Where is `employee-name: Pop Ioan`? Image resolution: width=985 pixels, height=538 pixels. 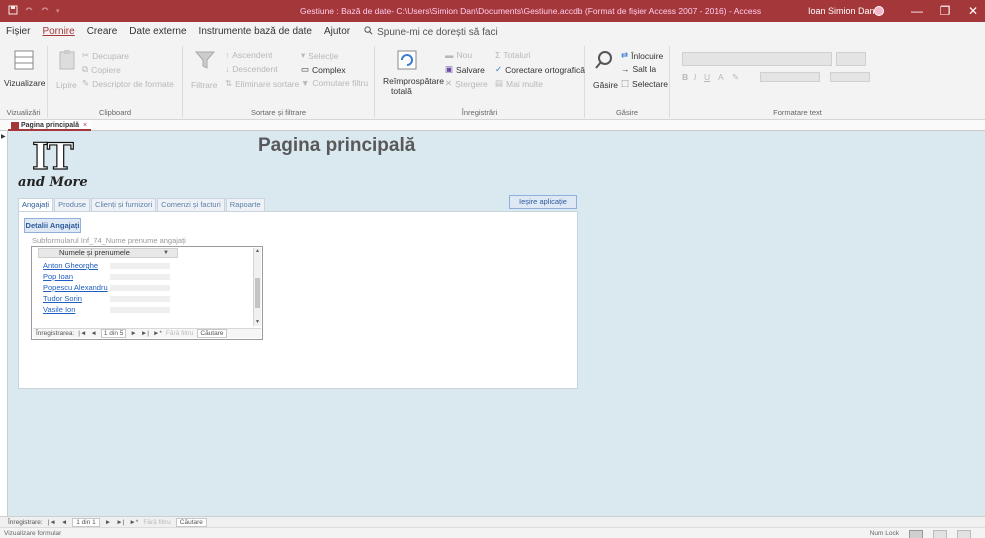
employee-name: Pop Ioan is located at coordinates (55, 276).